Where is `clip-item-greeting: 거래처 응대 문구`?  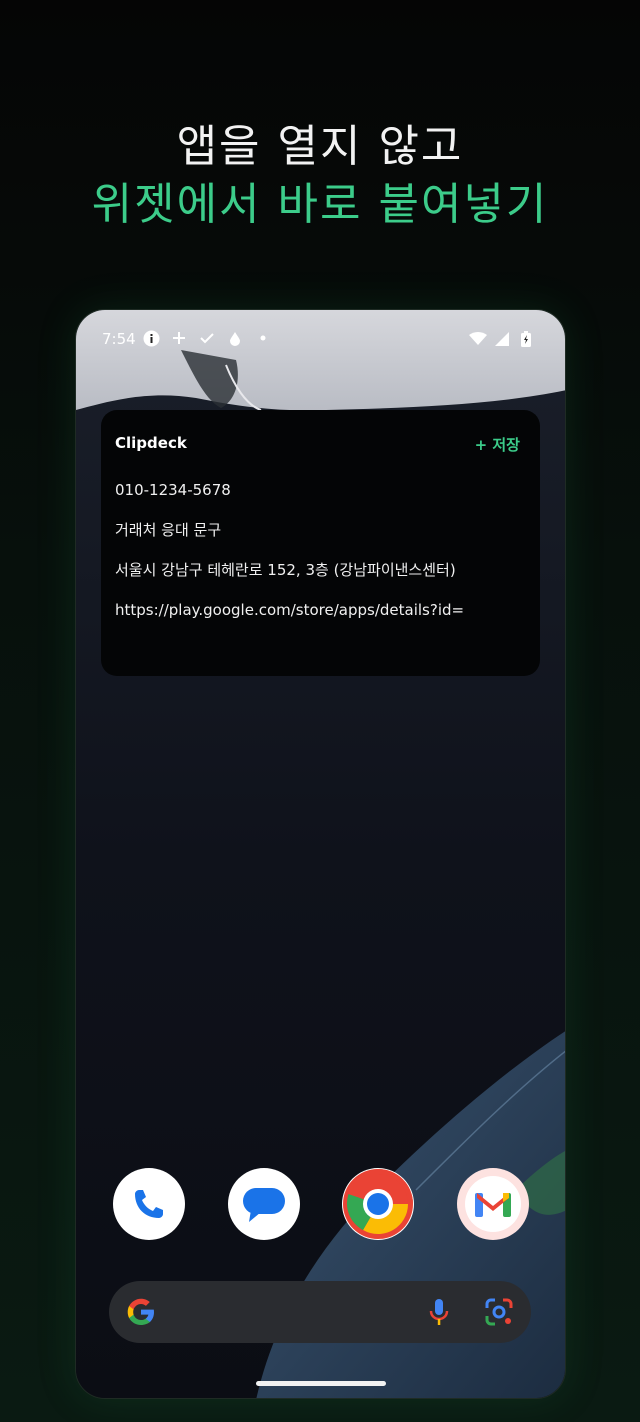 clip-item-greeting: 거래처 응대 문구 is located at coordinates (320, 540).